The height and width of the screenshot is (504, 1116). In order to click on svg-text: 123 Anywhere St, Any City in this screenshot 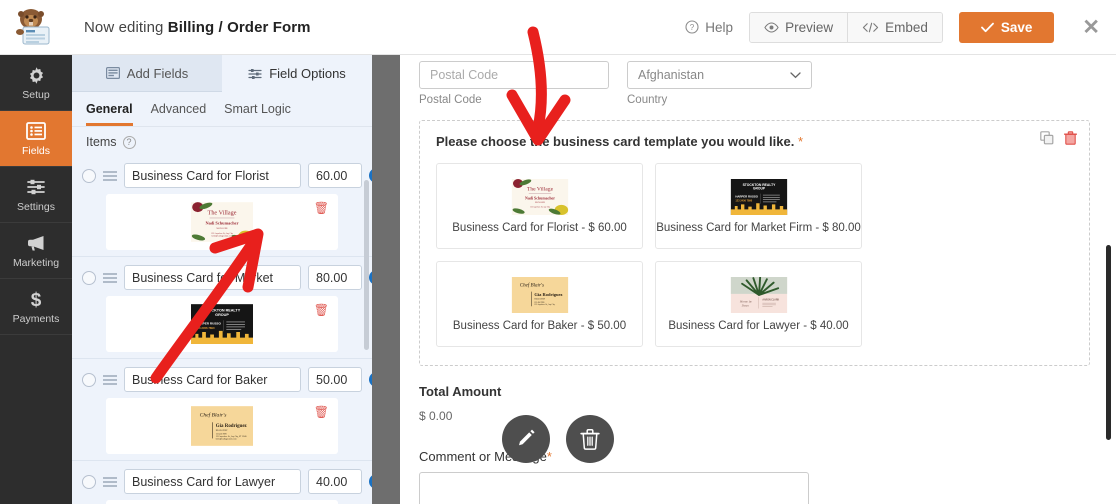, I will do `click(222, 233)`.